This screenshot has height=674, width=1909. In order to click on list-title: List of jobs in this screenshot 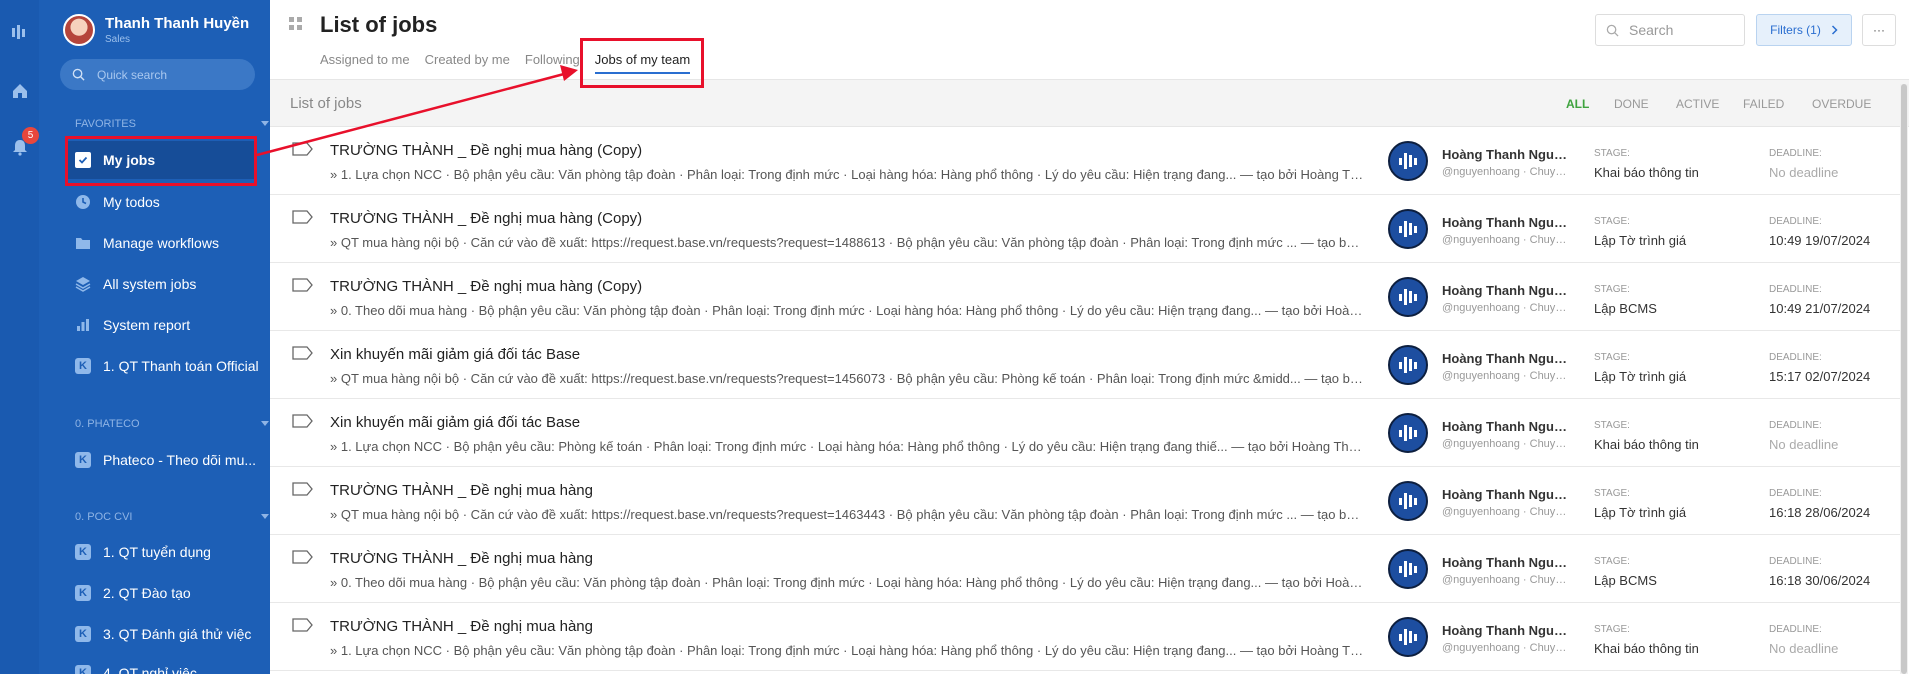, I will do `click(326, 103)`.